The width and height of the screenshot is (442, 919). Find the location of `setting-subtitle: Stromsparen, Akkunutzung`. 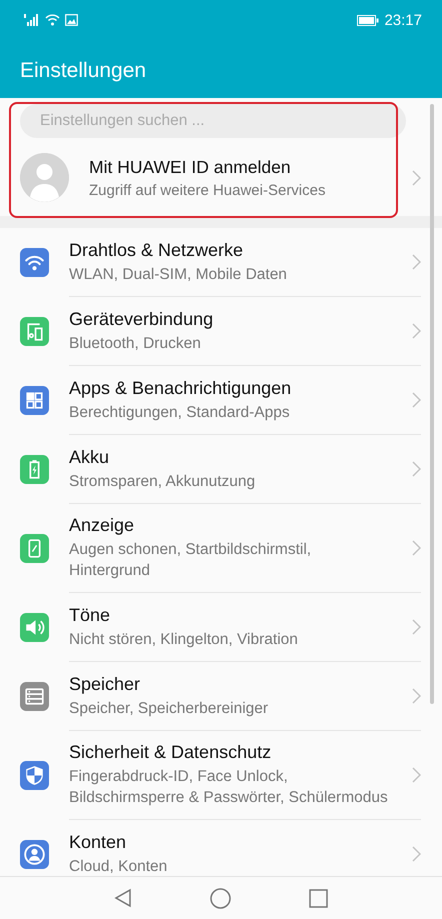

setting-subtitle: Stromsparen, Akkunutzung is located at coordinates (162, 482).